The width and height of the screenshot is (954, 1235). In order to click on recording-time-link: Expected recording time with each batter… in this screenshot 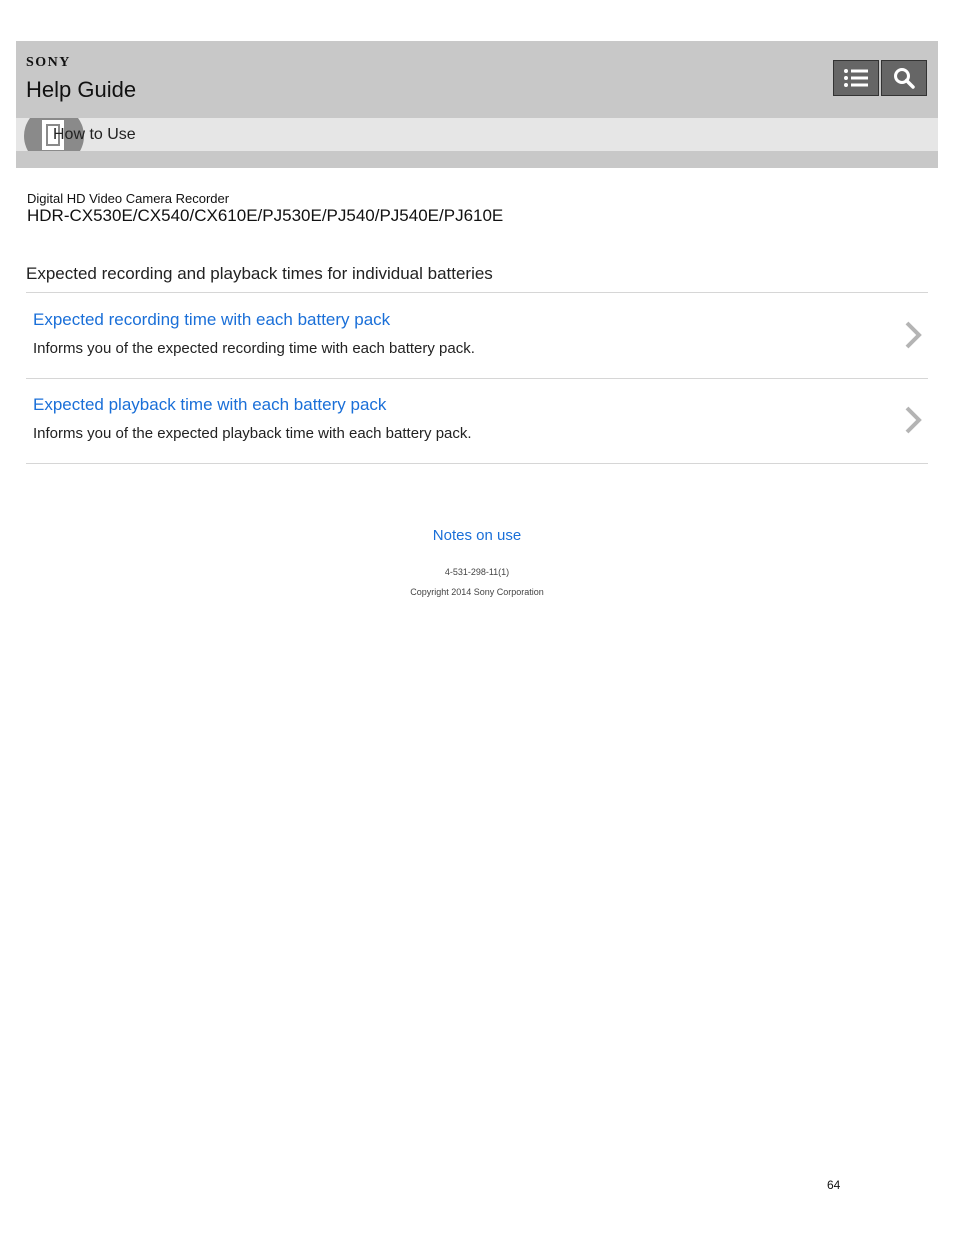, I will do `click(211, 320)`.